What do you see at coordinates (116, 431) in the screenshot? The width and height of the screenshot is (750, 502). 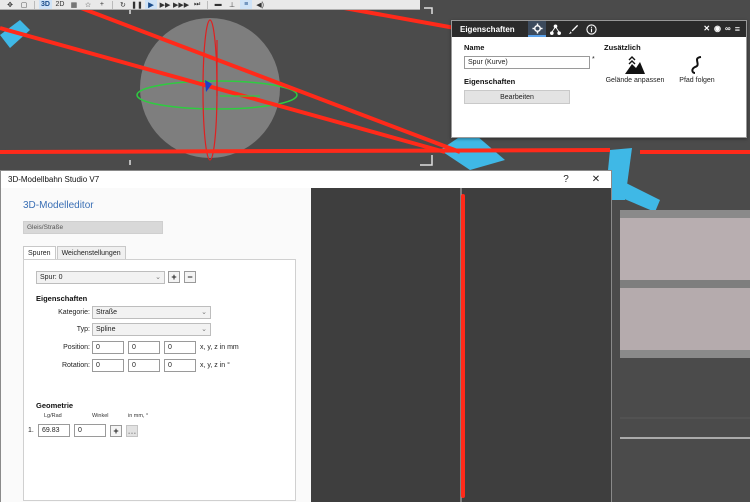 I see `add-segment-button: +` at bounding box center [116, 431].